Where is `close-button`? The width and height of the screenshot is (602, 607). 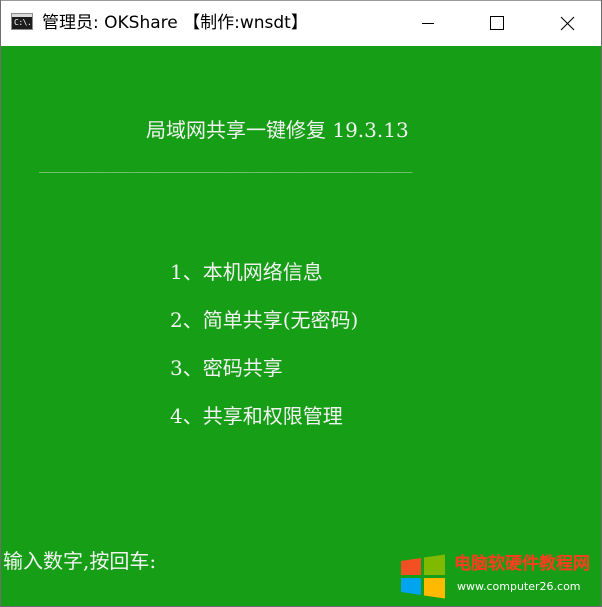 close-button is located at coordinates (567, 23).